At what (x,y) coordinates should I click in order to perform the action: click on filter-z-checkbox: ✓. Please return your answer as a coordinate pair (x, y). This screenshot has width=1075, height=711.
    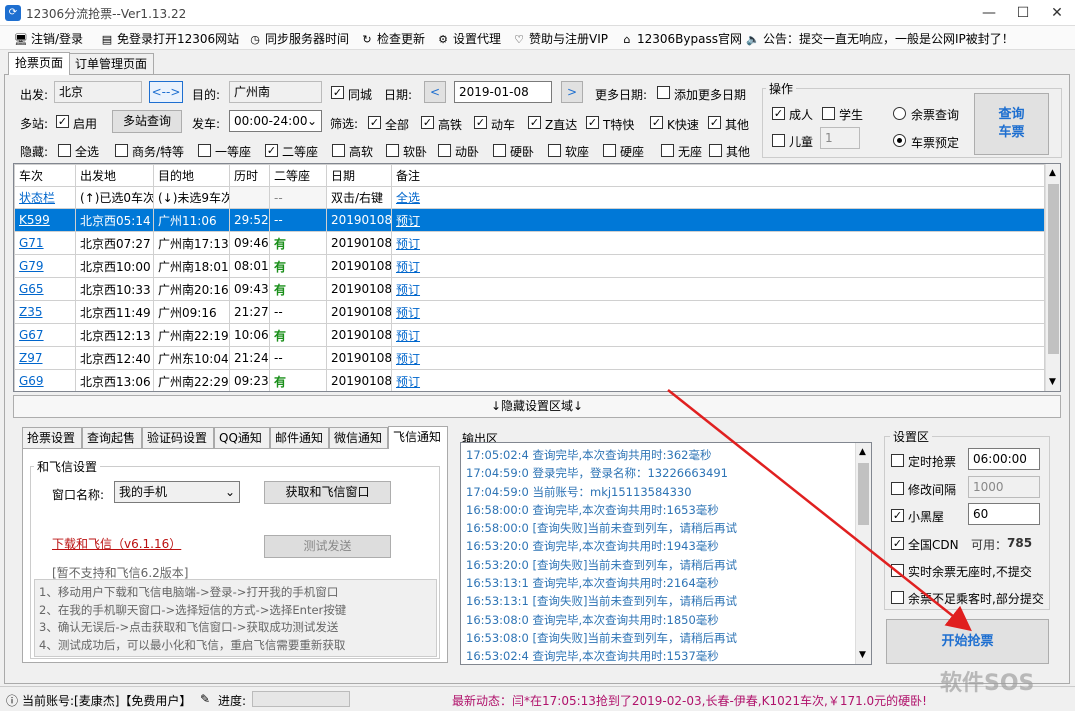
    Looking at the image, I should click on (534, 122).